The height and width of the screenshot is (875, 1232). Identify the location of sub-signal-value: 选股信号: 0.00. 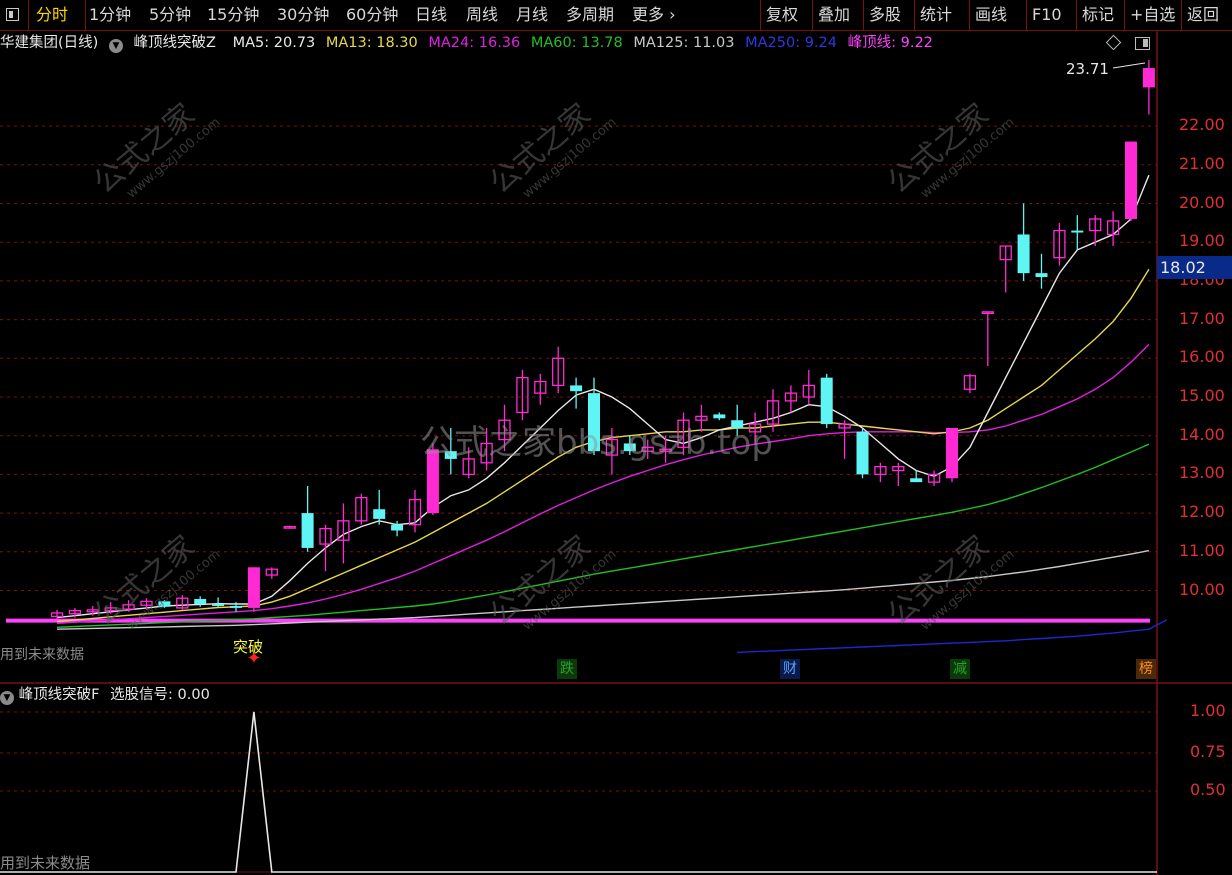
(160, 695).